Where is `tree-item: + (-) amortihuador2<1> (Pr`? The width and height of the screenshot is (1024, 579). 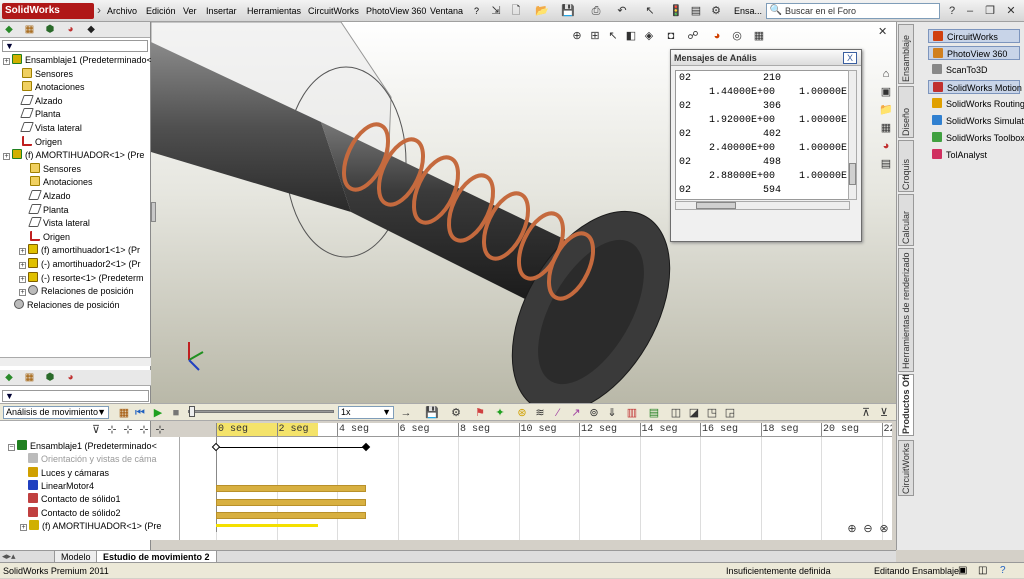 tree-item: + (-) amortihuador2<1> (Pr is located at coordinates (94, 264).